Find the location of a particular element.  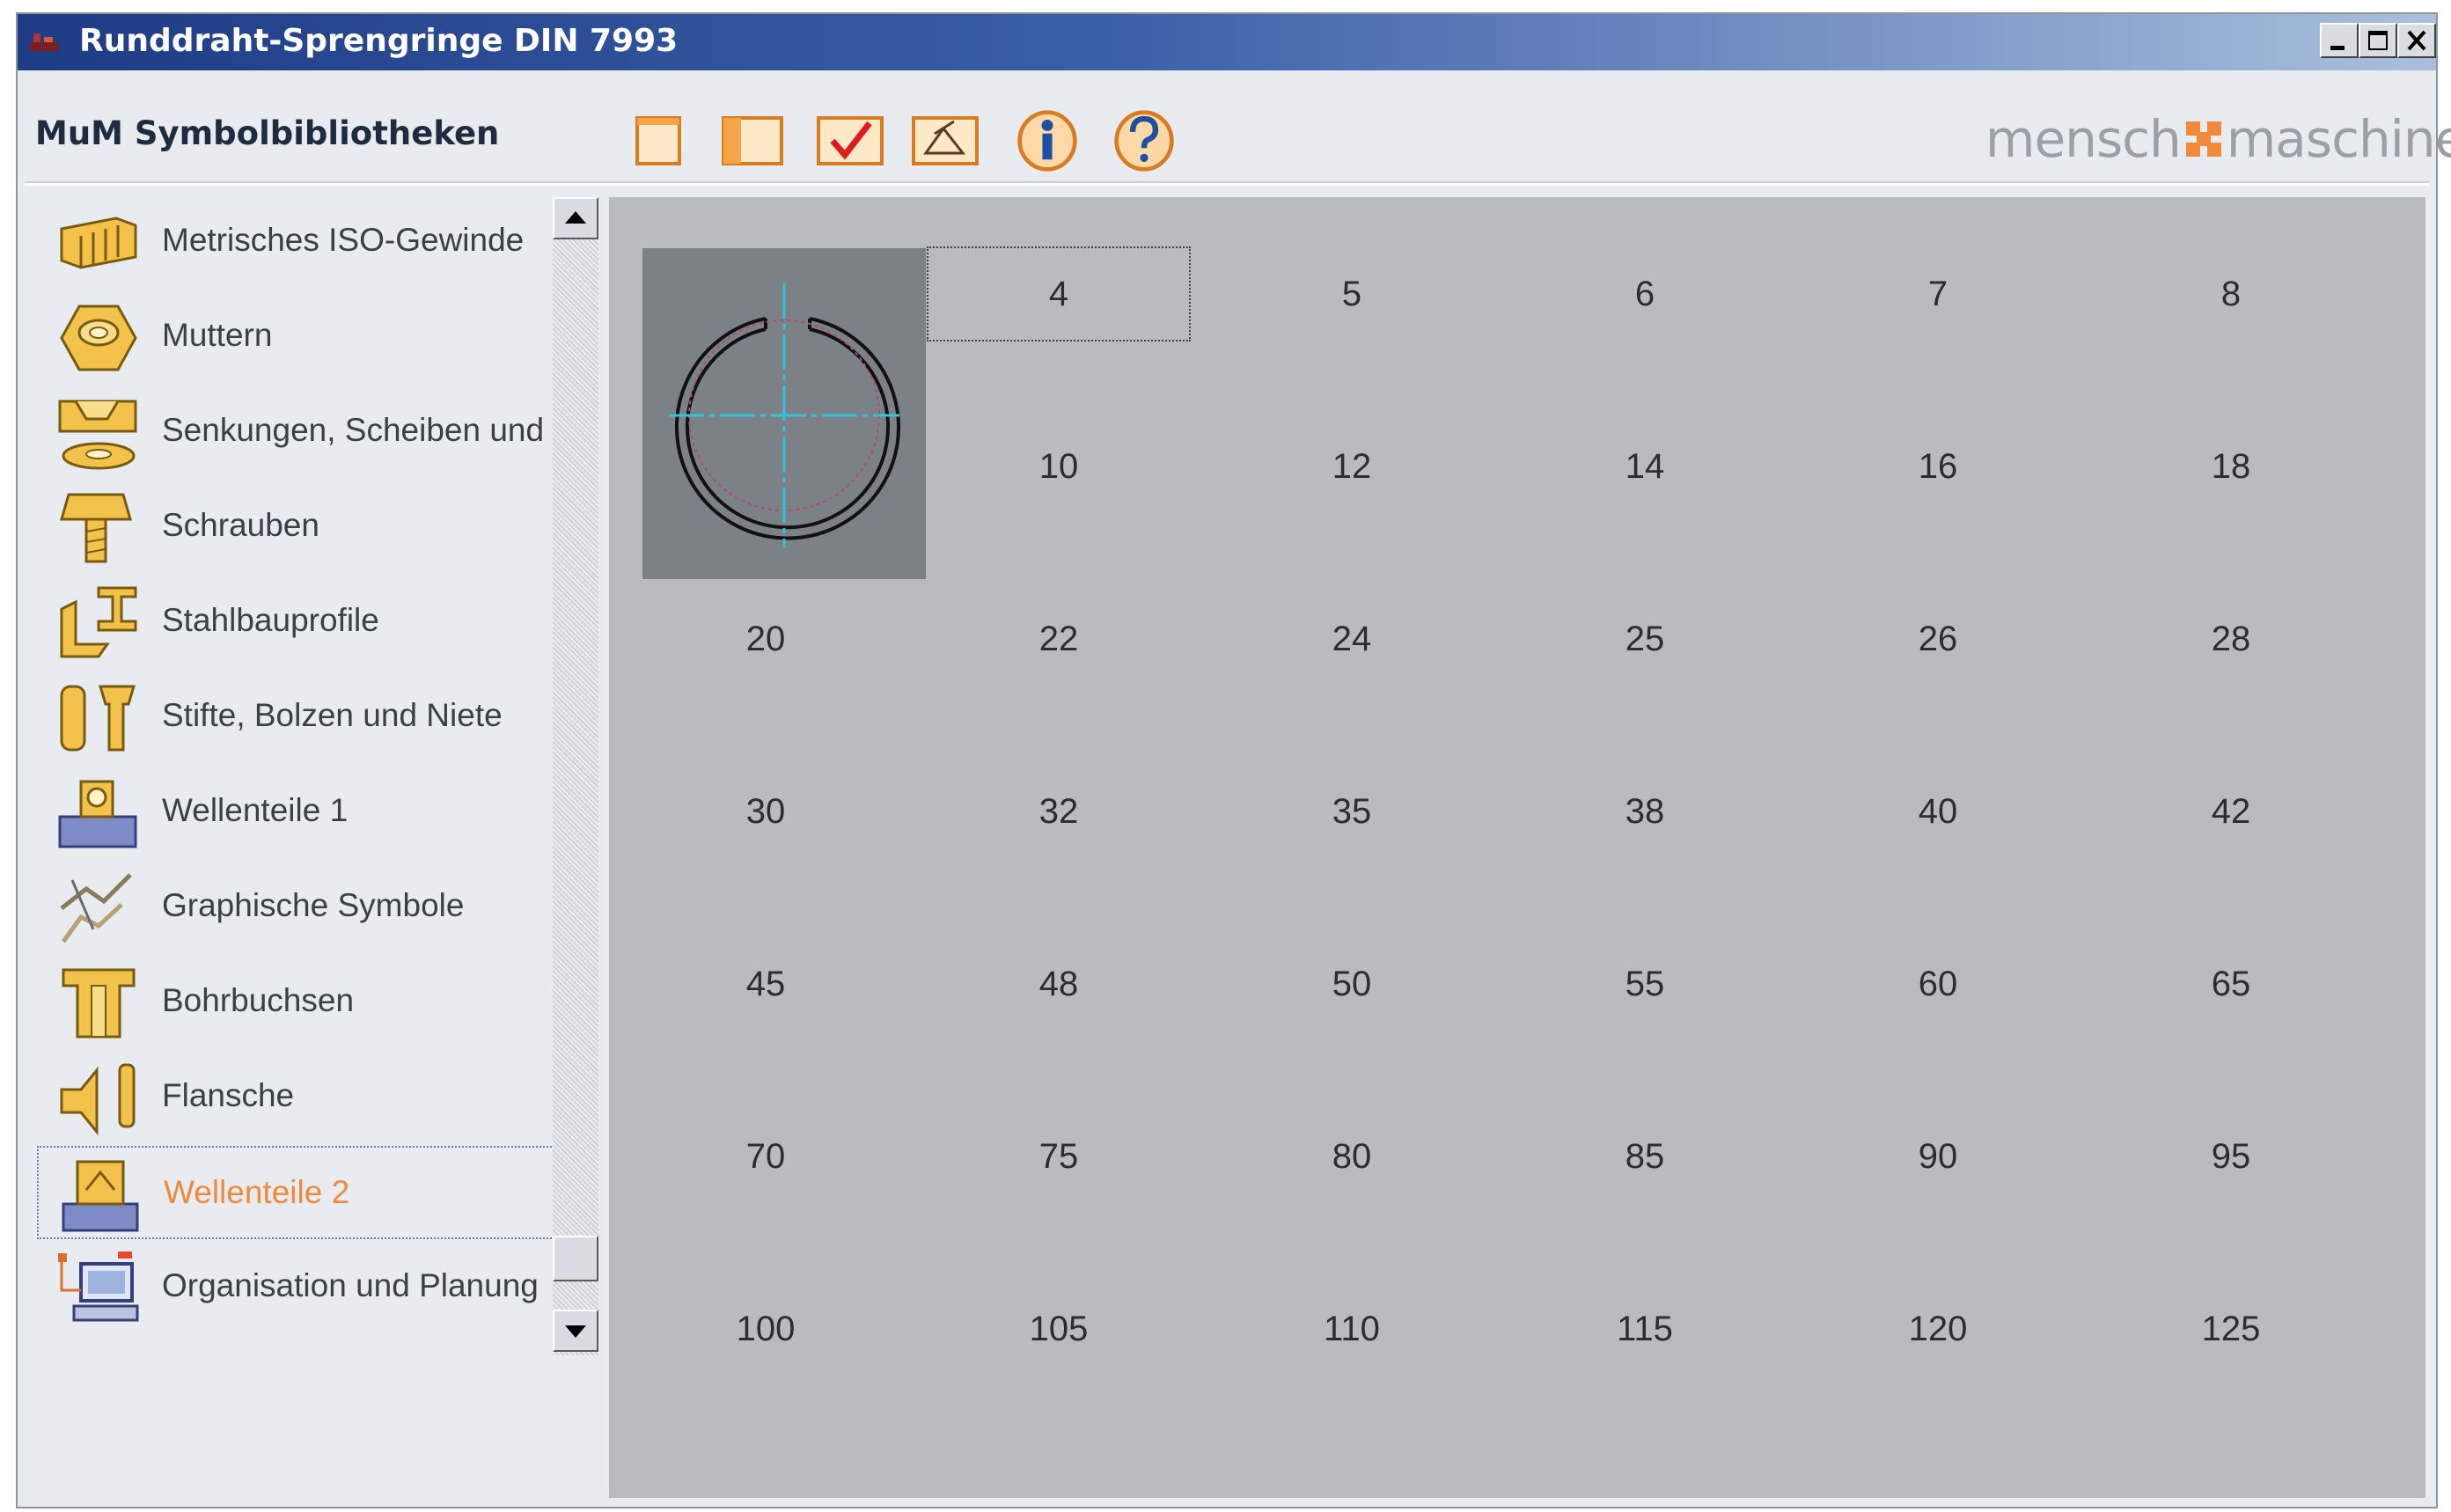

sidebar-item-label: Flansche is located at coordinates (228, 1095).